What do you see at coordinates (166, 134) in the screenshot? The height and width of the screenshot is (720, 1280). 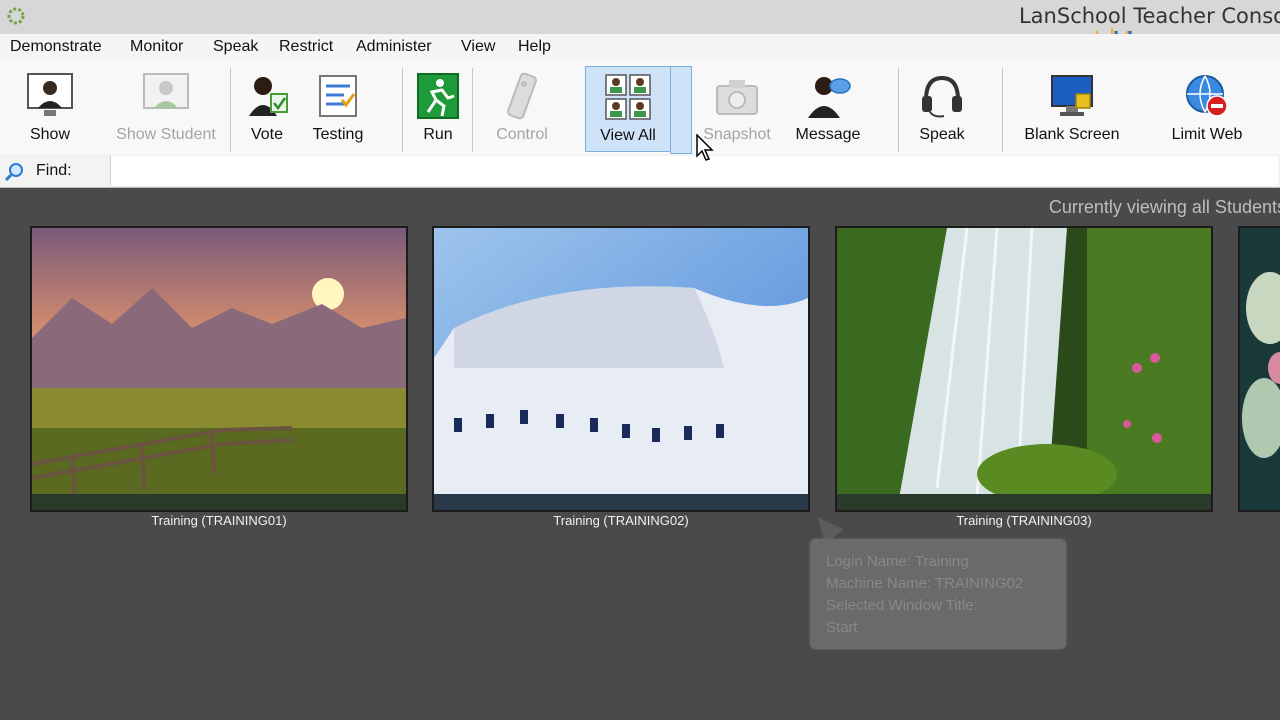 I see `show-student-label: Show Student` at bounding box center [166, 134].